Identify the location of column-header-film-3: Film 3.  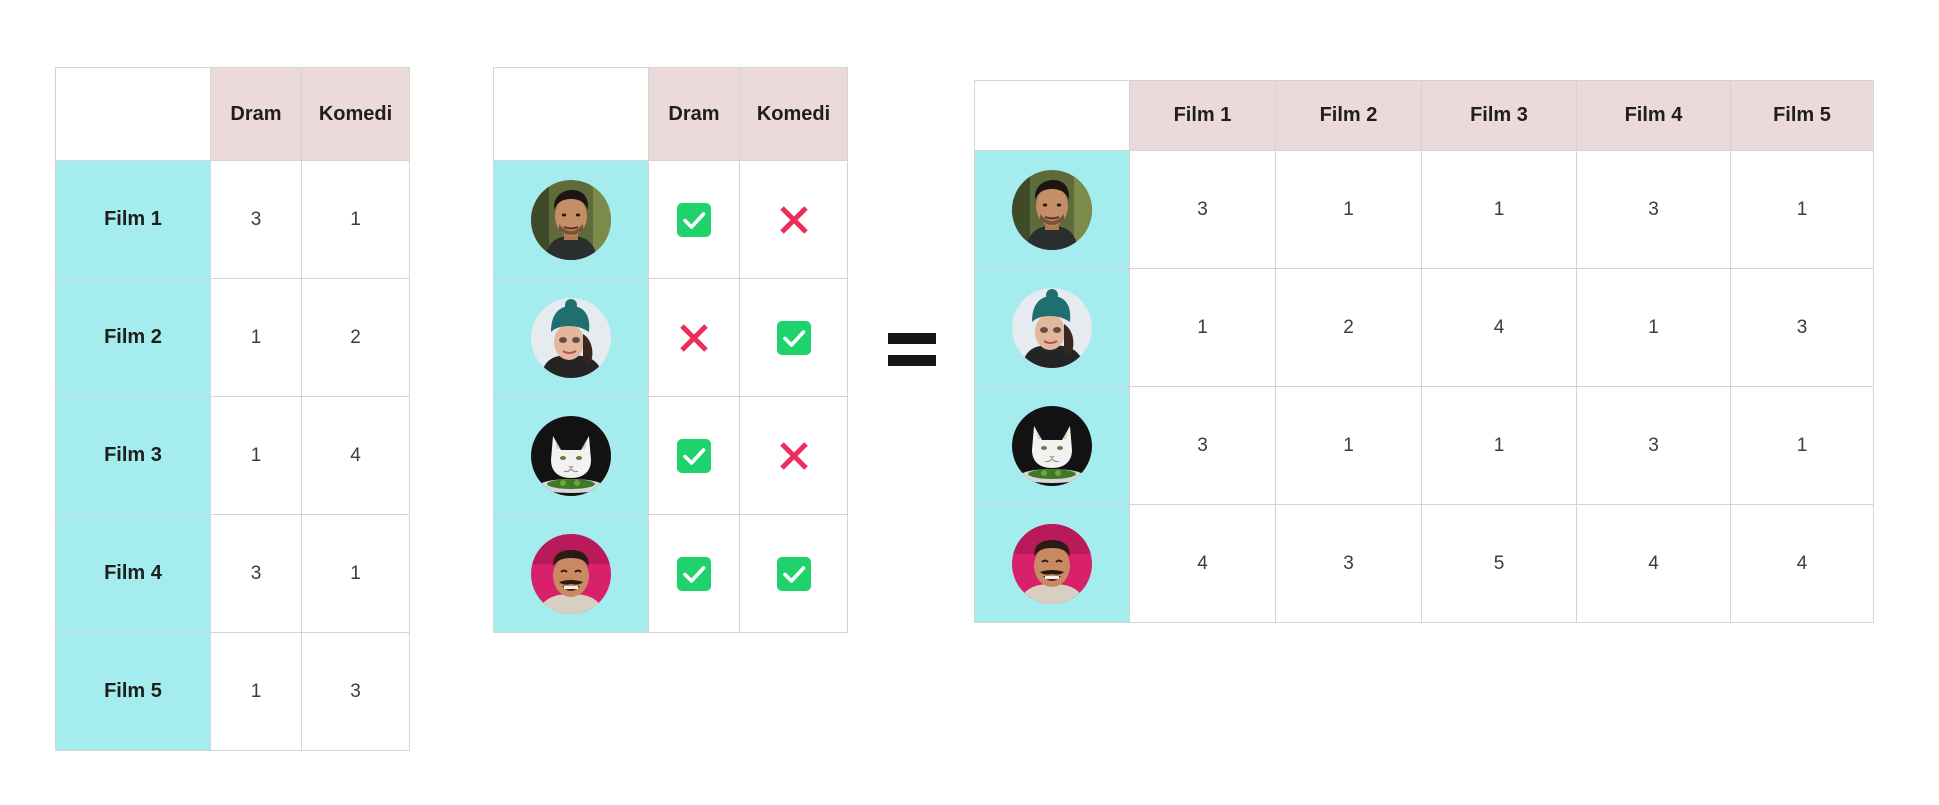
(1499, 115).